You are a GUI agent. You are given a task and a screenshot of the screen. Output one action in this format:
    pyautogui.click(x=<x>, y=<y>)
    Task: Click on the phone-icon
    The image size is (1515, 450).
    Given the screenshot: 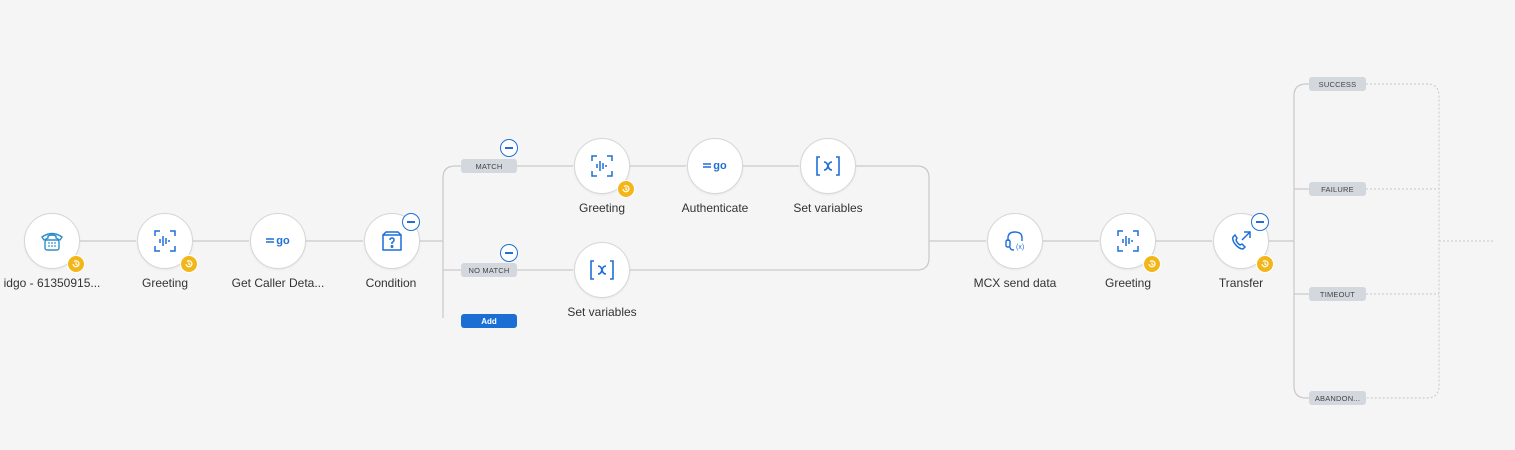 What is the action you would take?
    pyautogui.click(x=52, y=241)
    